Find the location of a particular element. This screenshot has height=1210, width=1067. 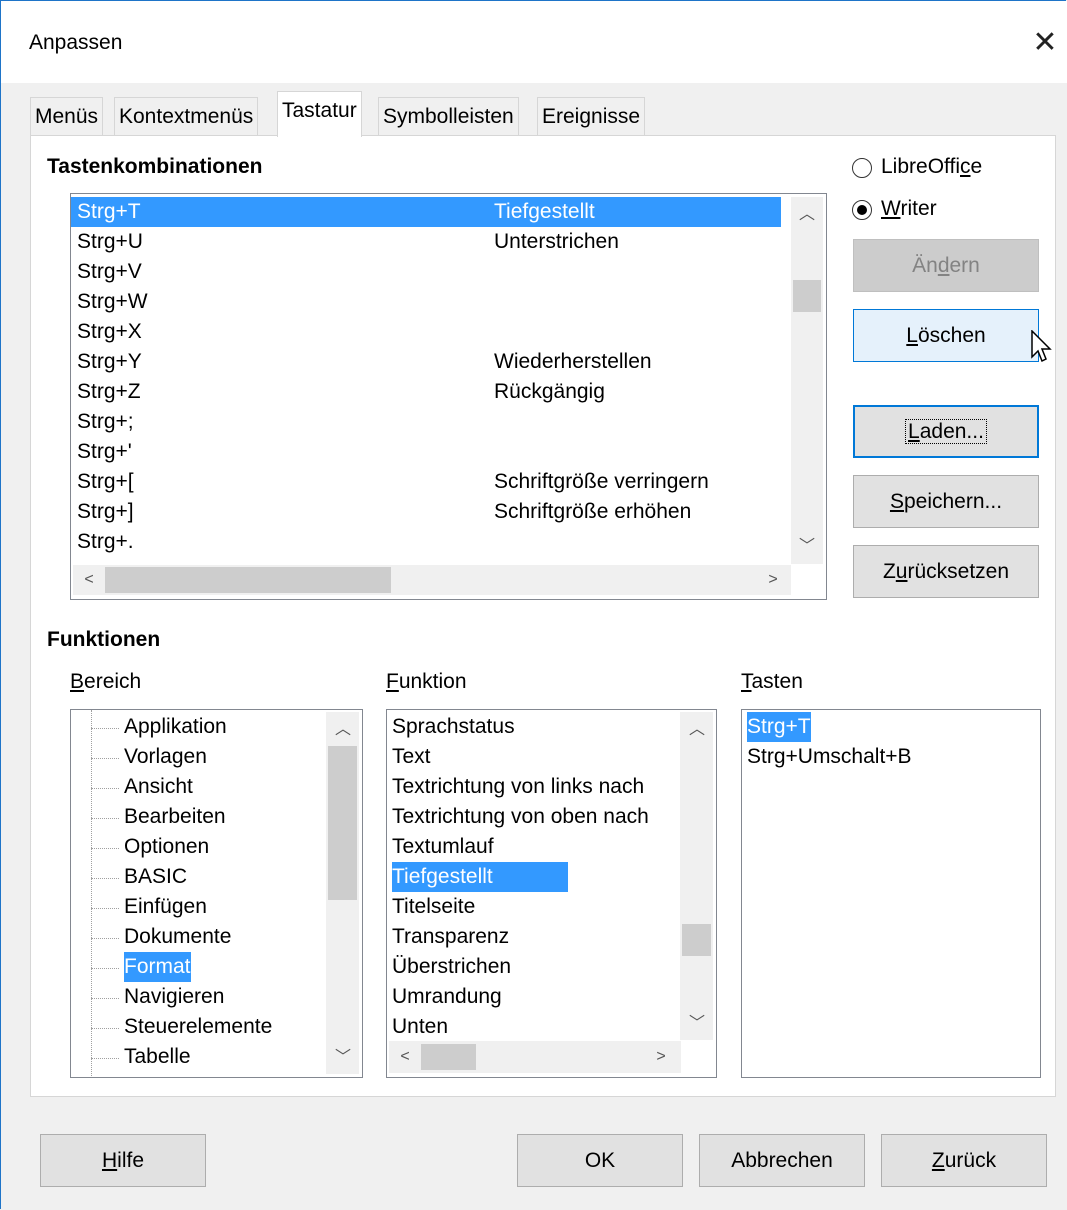

shortcut-row-selected is located at coordinates (426, 212).